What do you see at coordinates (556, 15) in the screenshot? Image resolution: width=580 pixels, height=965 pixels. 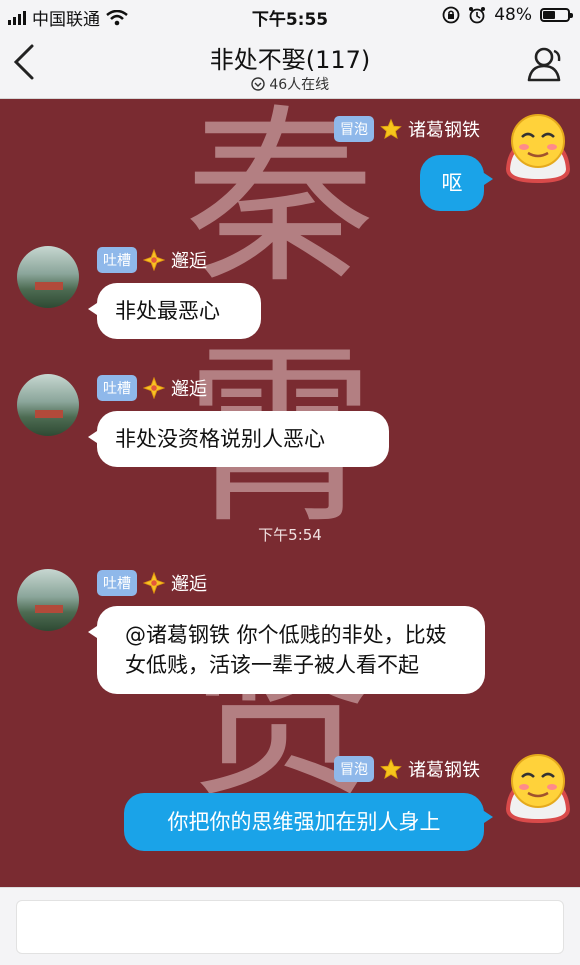 I see `battery-icon` at bounding box center [556, 15].